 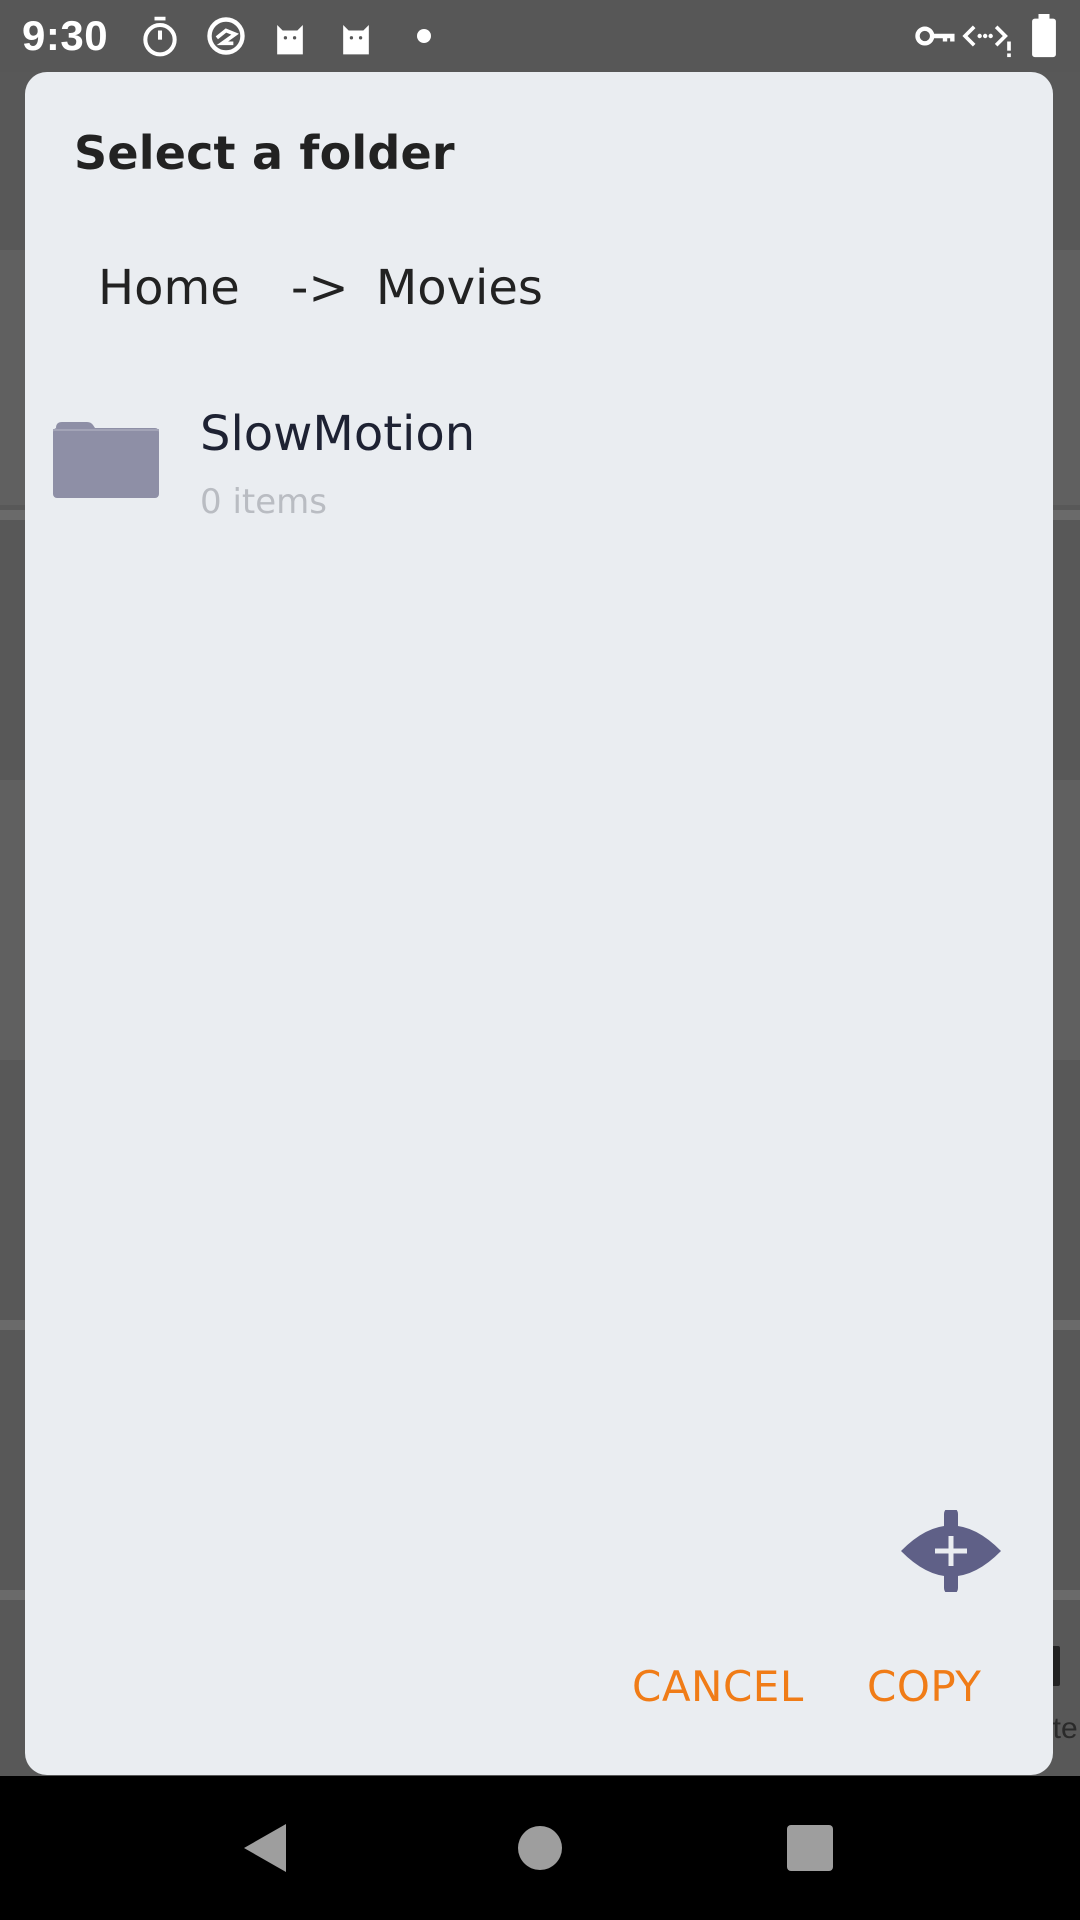 I want to click on cancel-button: CANCEL, so click(x=718, y=1686).